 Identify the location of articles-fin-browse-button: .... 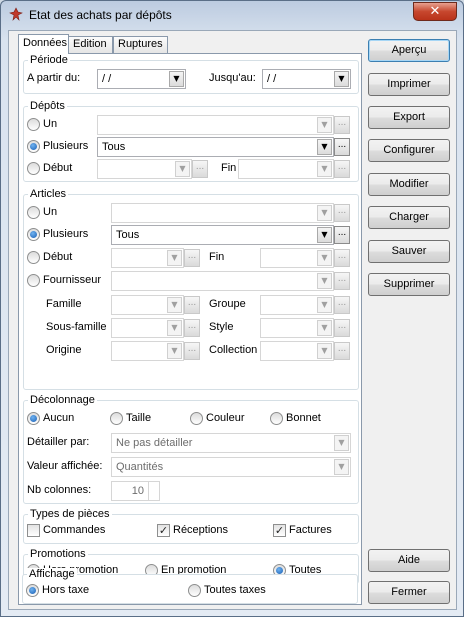
(342, 258).